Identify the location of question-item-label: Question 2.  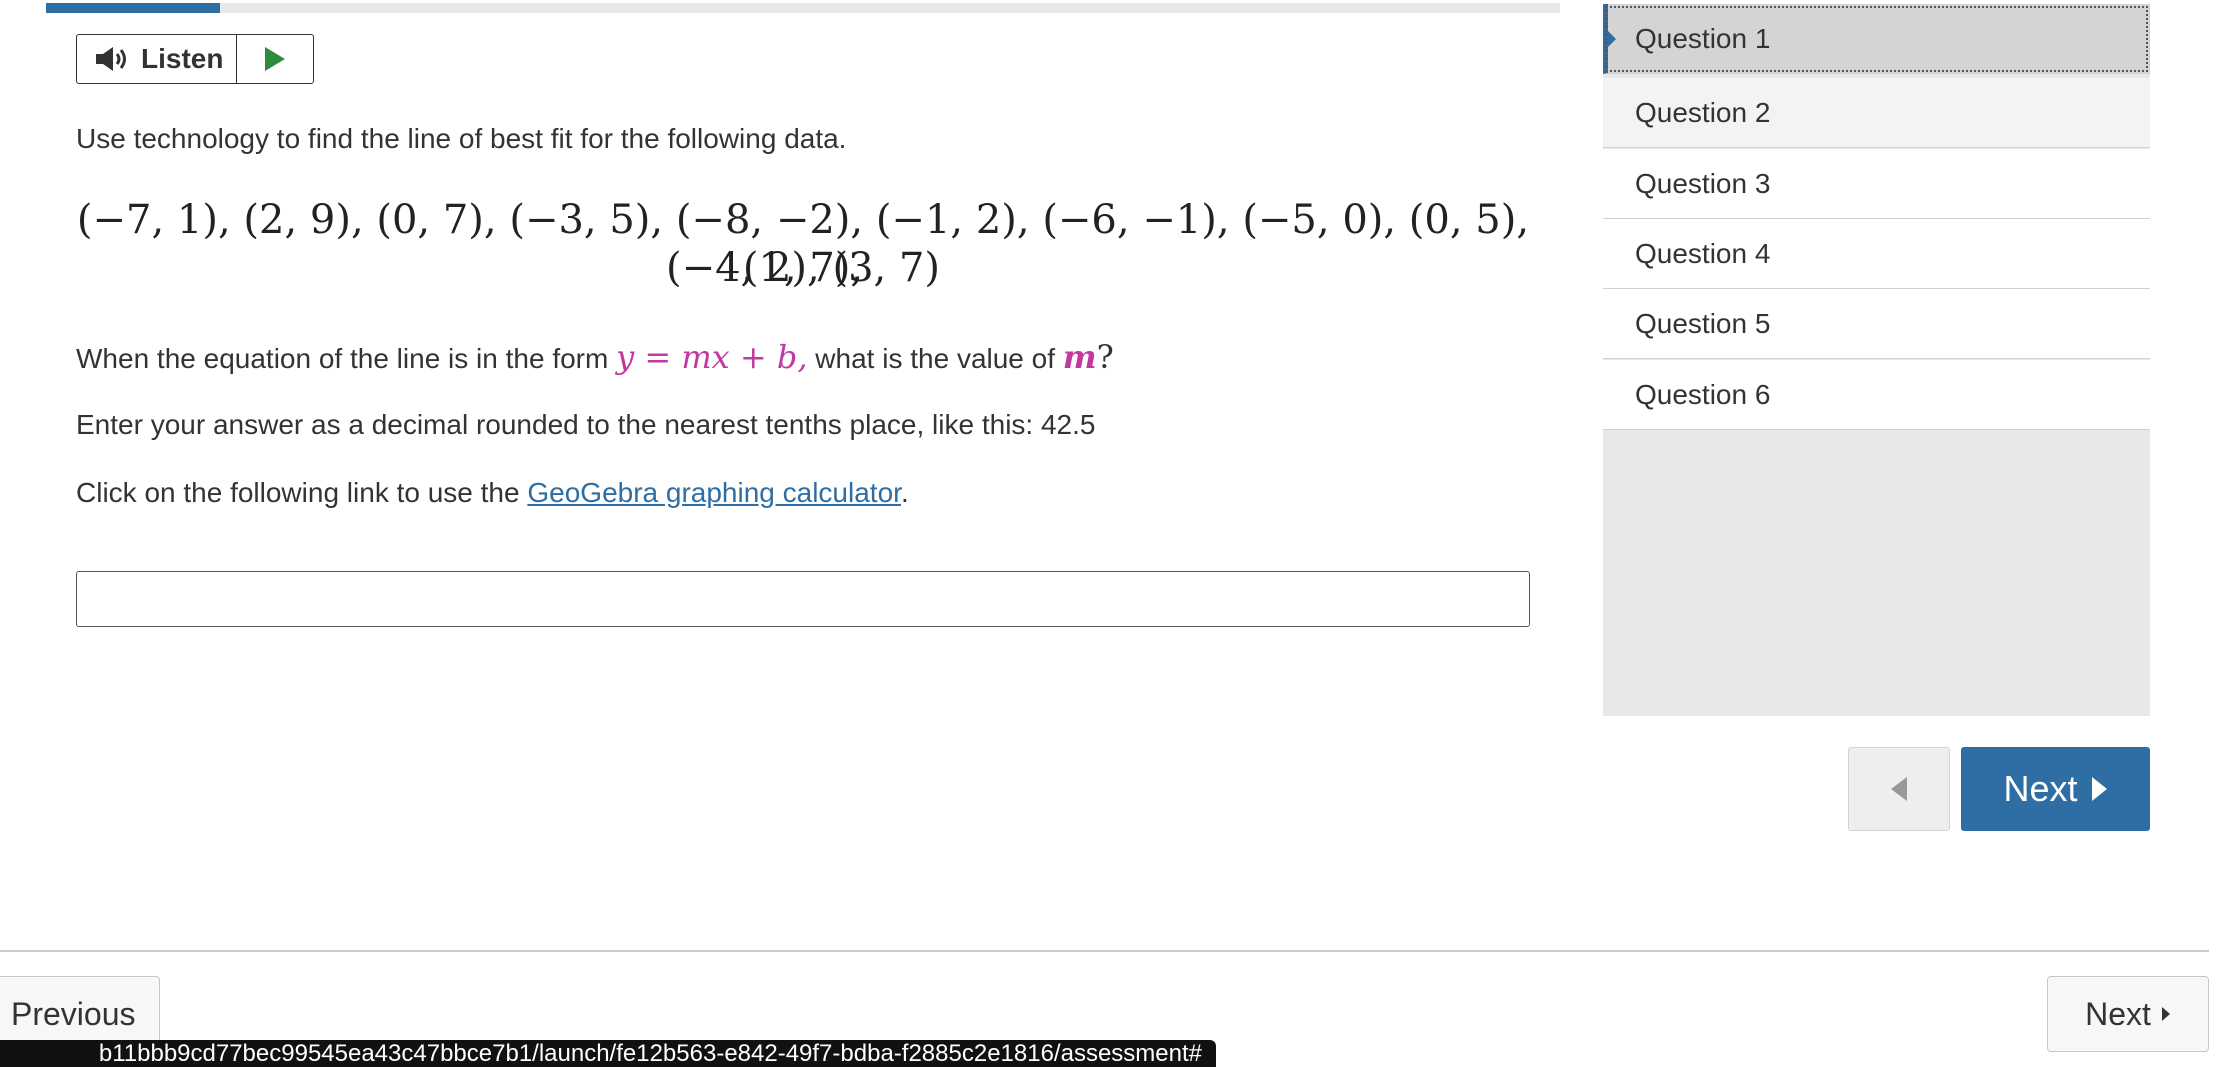
(1703, 112).